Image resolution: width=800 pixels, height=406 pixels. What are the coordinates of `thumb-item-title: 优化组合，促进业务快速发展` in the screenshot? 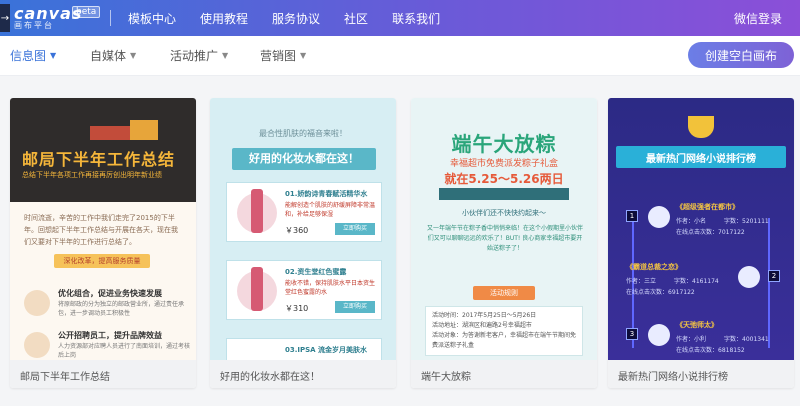 It's located at (110, 293).